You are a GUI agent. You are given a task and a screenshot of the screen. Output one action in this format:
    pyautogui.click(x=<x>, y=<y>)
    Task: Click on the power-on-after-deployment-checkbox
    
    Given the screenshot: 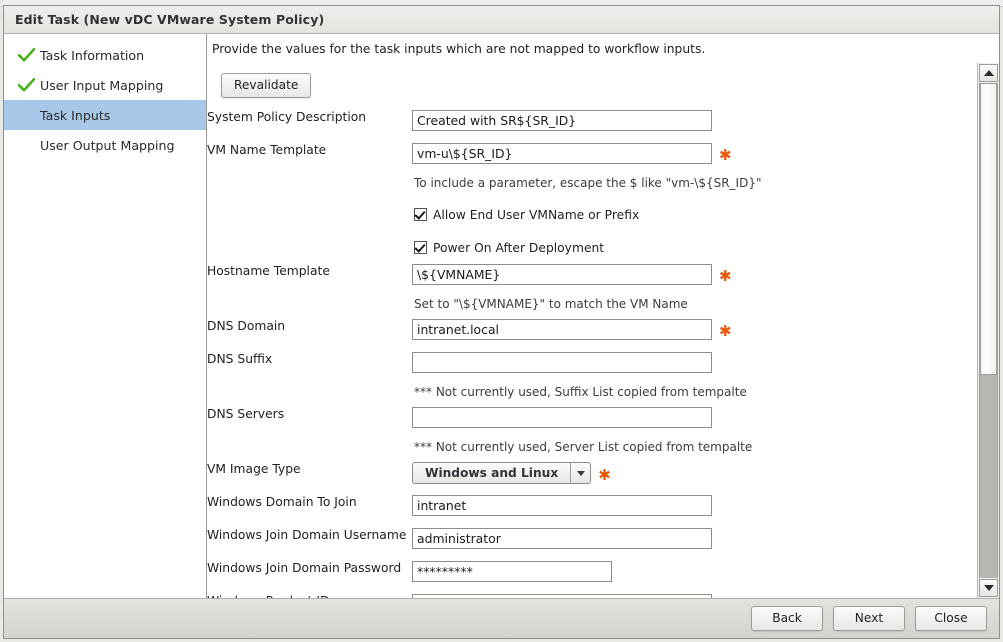 What is the action you would take?
    pyautogui.click(x=420, y=247)
    